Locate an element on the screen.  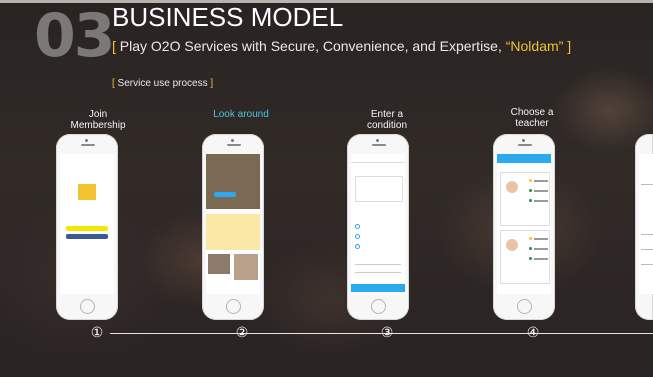
screen-teacher-list is located at coordinates (524, 224).